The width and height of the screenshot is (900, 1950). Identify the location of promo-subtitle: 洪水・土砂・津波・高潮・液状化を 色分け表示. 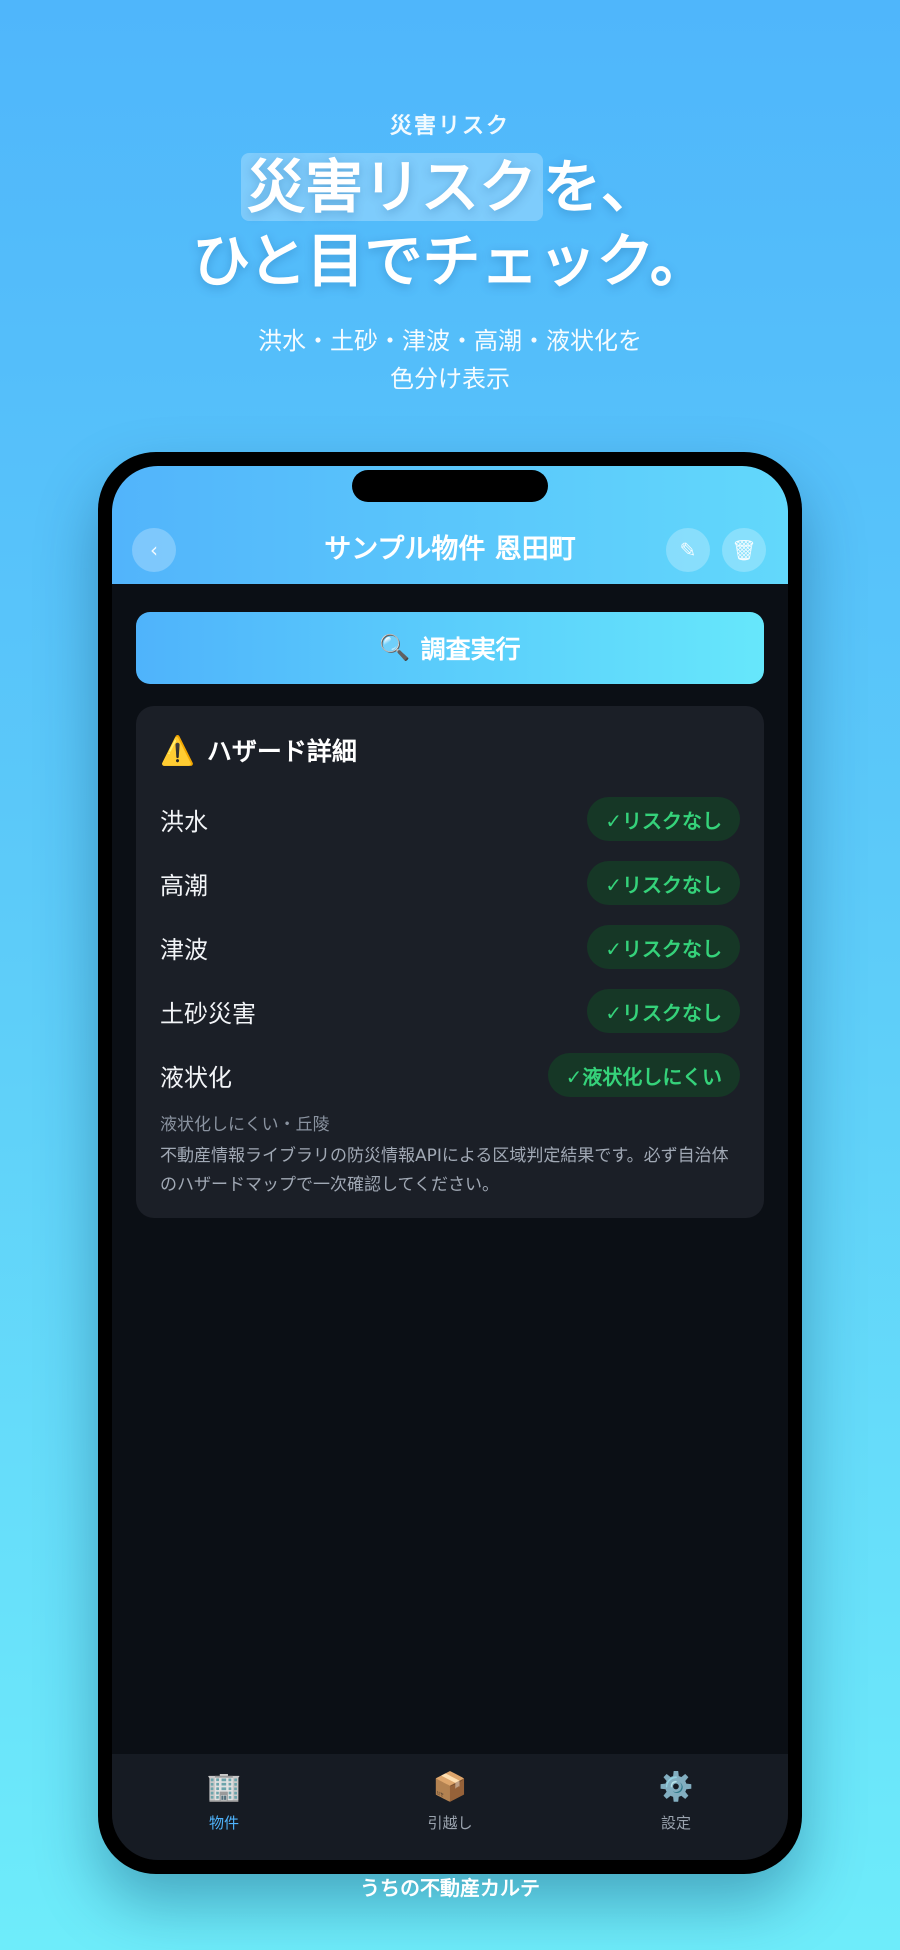
(450, 360).